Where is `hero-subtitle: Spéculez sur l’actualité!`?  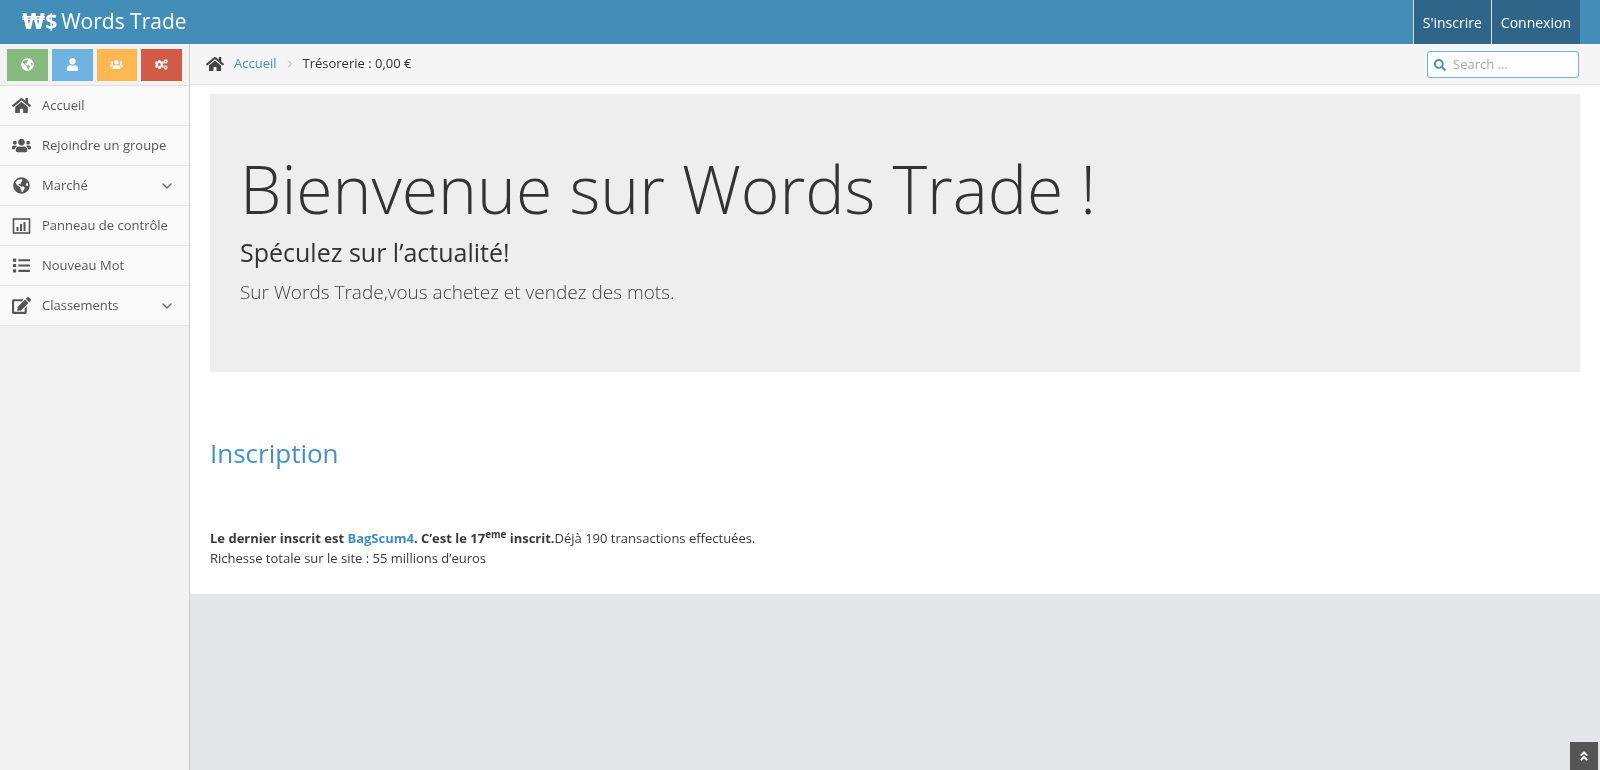
hero-subtitle: Spéculez sur l’actualité! is located at coordinates (375, 252).